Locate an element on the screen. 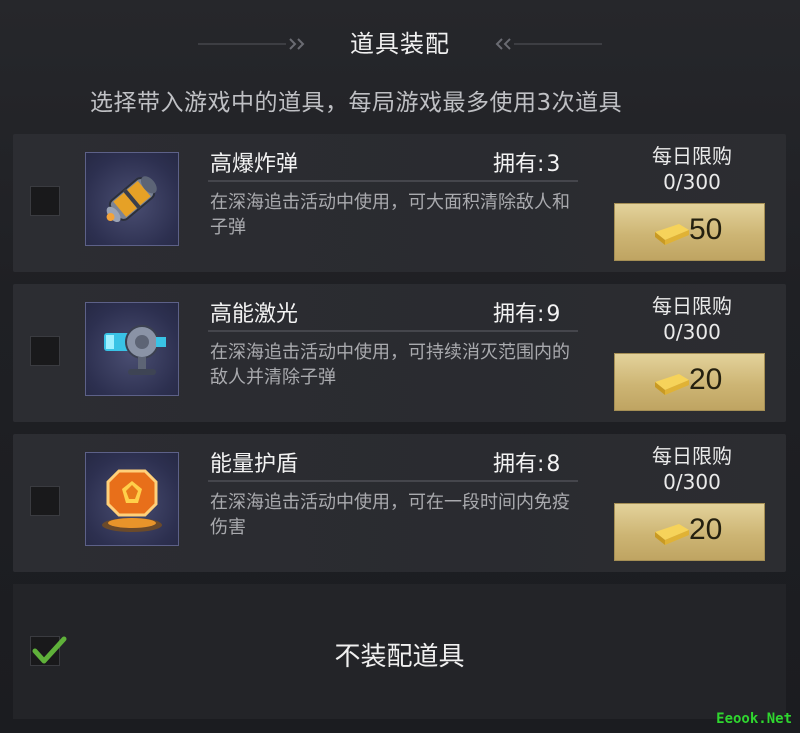  page-title: 道具装配 is located at coordinates (400, 44).